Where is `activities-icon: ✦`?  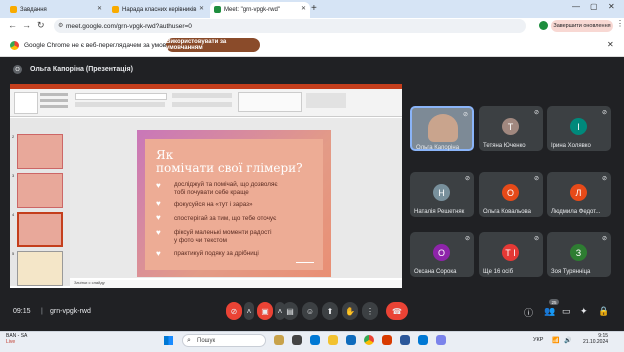 activities-icon: ✦ is located at coordinates (584, 311).